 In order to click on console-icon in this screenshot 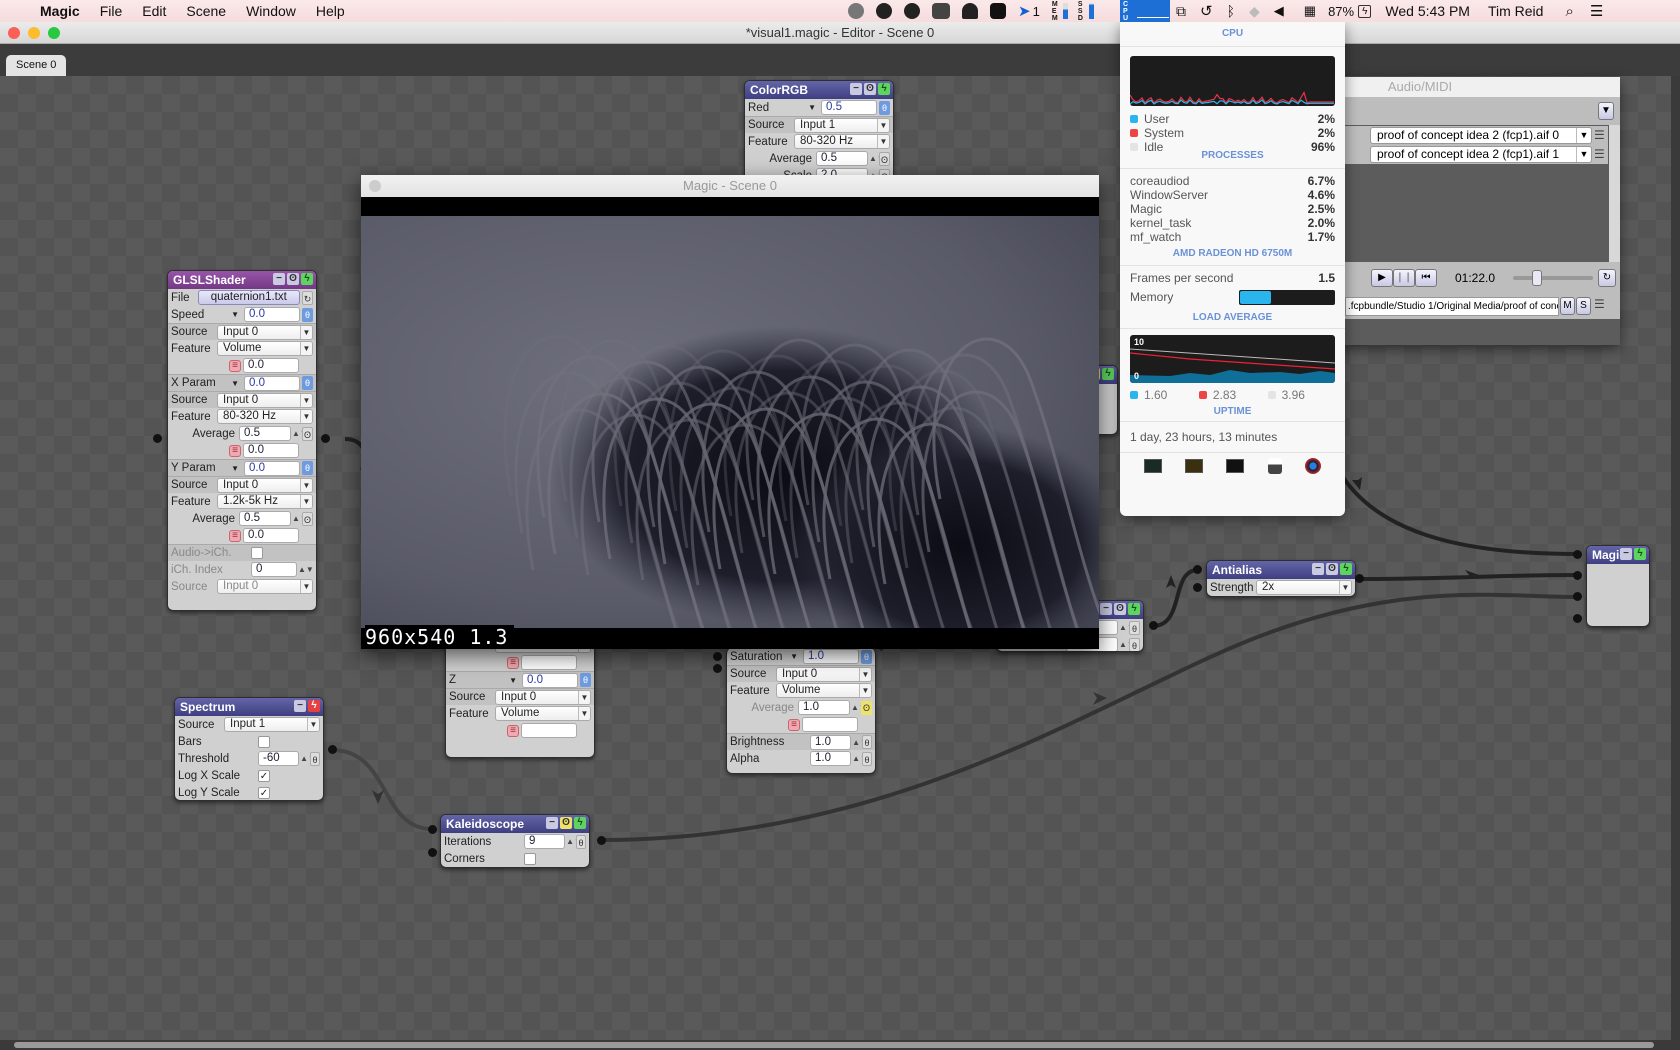, I will do `click(1194, 466)`.